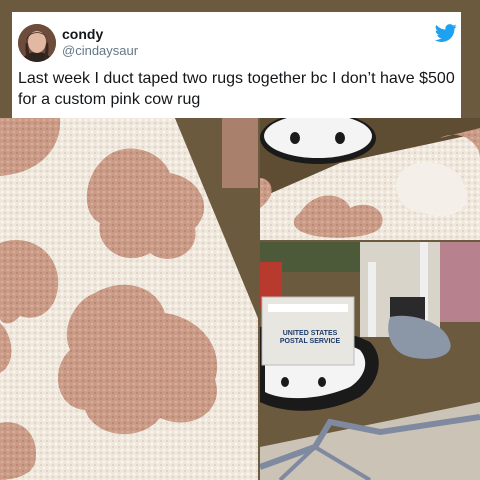 The image size is (480, 480). I want to click on twitter-bird-icon, so click(445, 33).